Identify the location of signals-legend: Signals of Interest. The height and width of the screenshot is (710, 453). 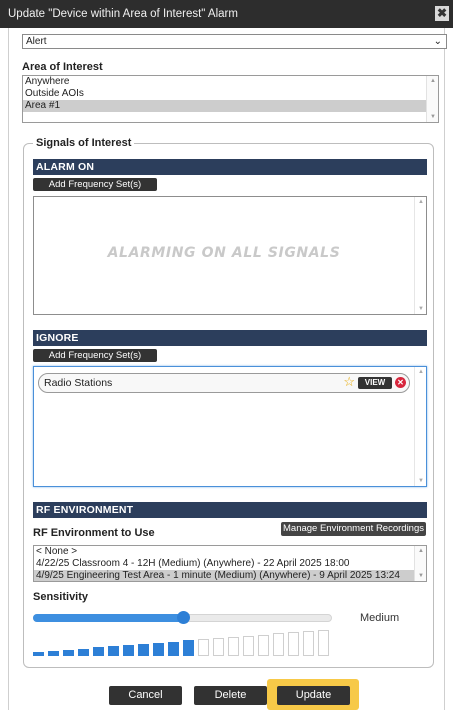
(84, 143).